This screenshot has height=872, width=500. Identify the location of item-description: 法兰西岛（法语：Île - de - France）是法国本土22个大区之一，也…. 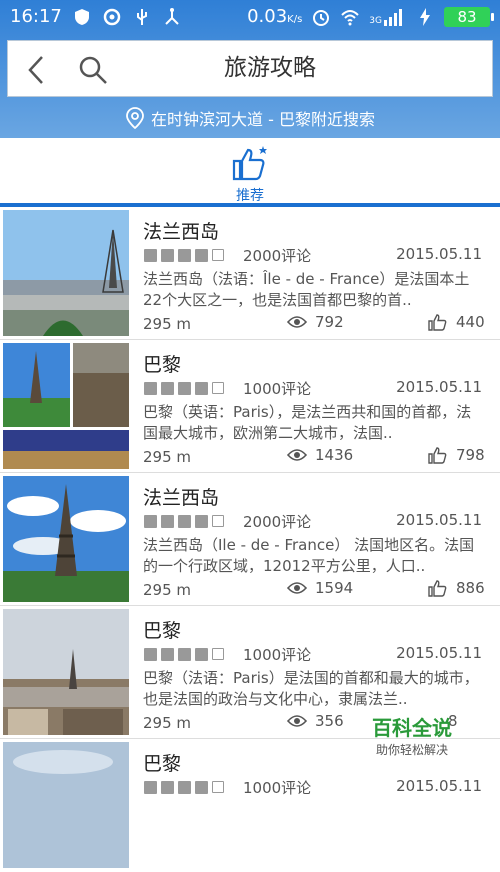
(306, 289).